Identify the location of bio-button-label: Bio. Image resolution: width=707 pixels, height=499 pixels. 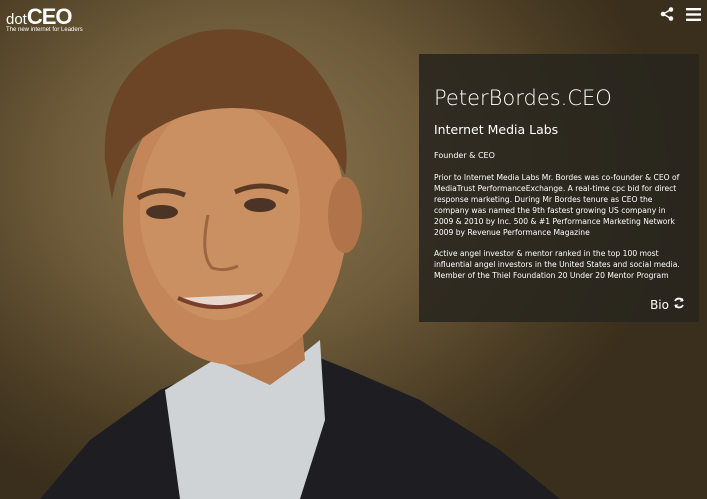
(659, 304).